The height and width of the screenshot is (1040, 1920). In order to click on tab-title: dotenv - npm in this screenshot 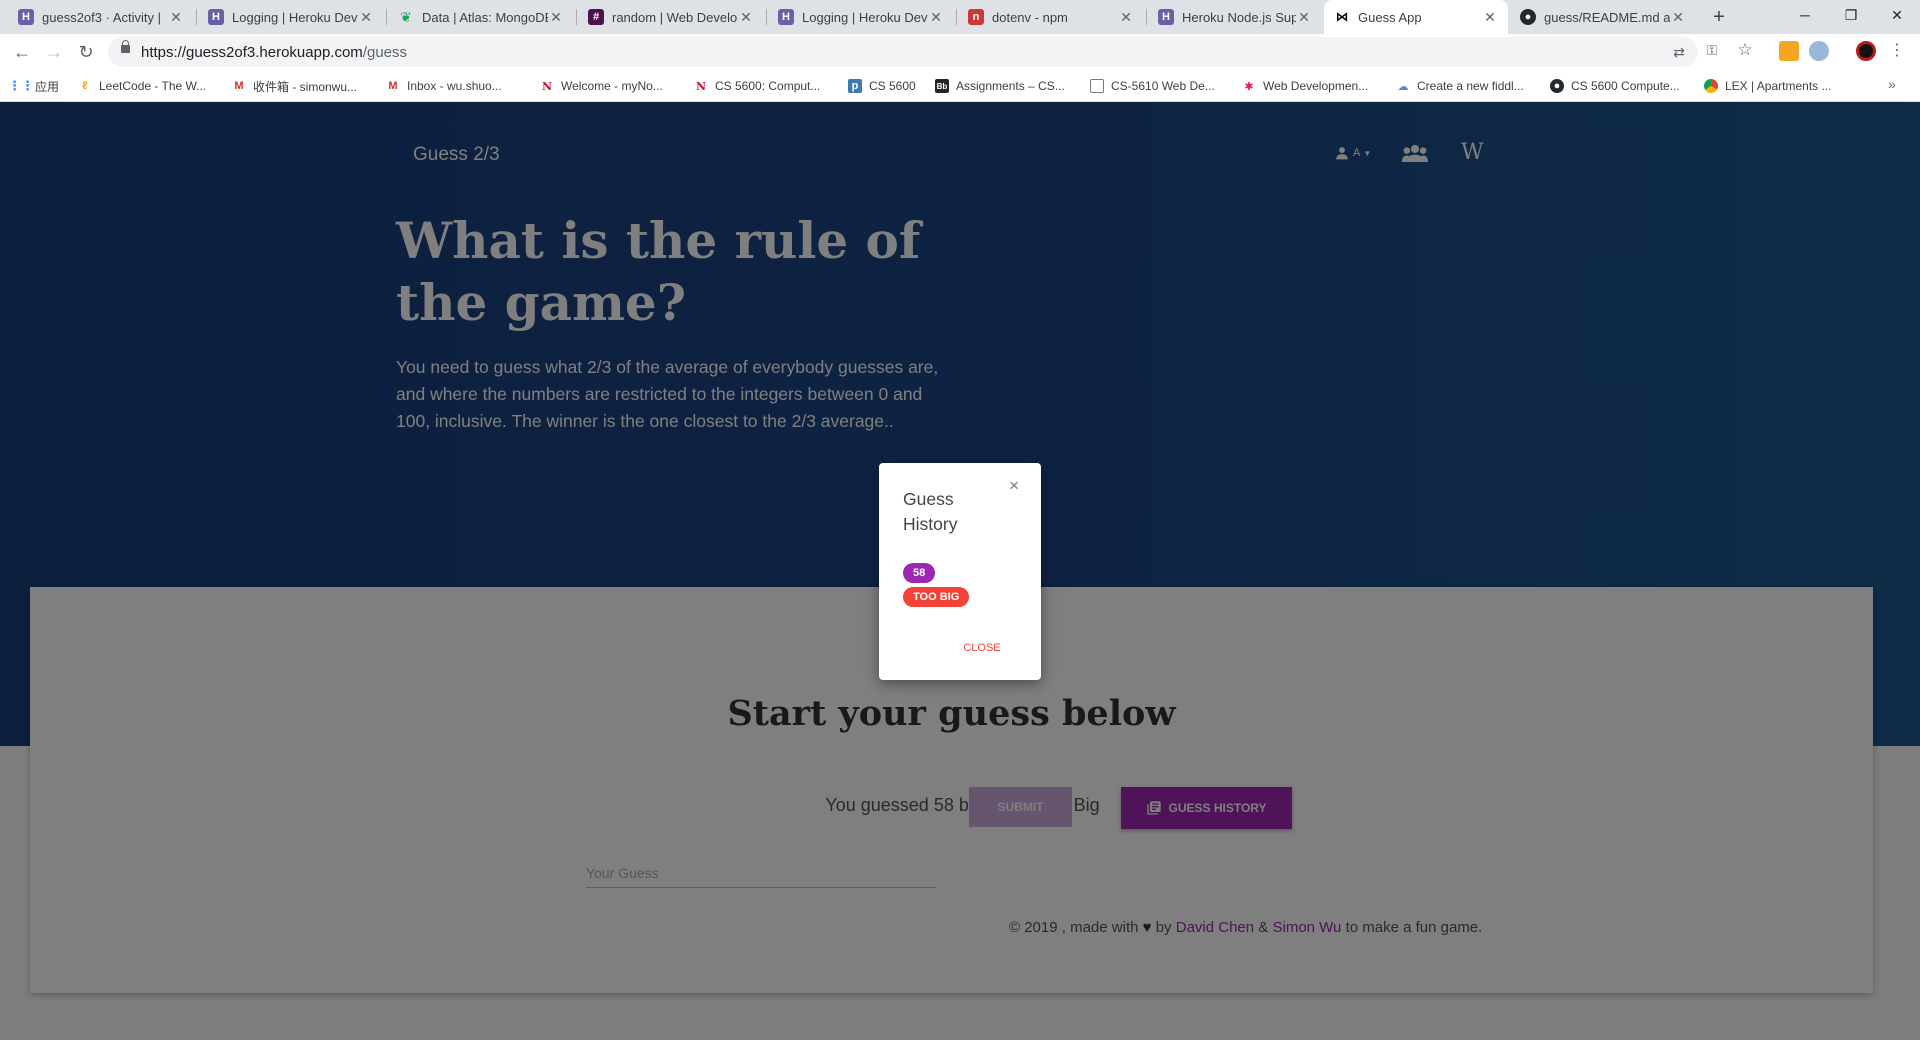, I will do `click(1030, 17)`.